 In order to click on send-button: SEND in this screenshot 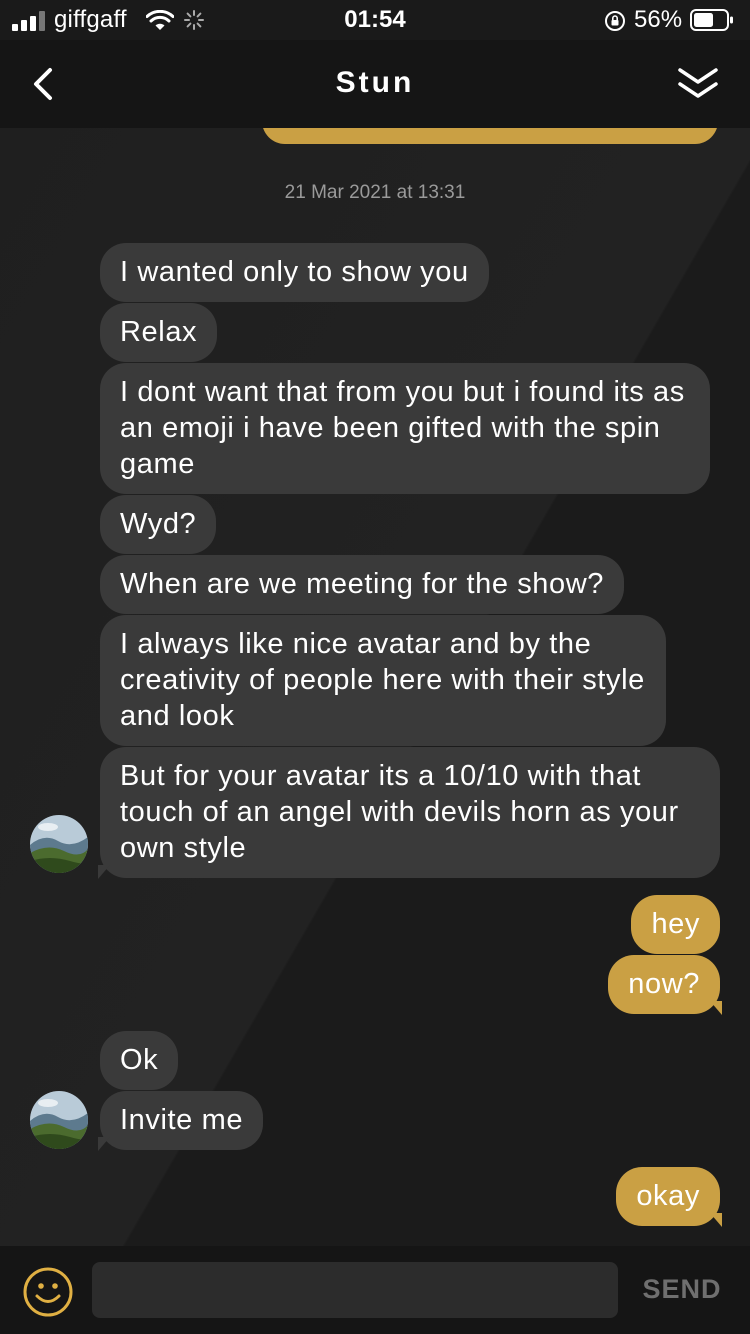, I will do `click(682, 1289)`.